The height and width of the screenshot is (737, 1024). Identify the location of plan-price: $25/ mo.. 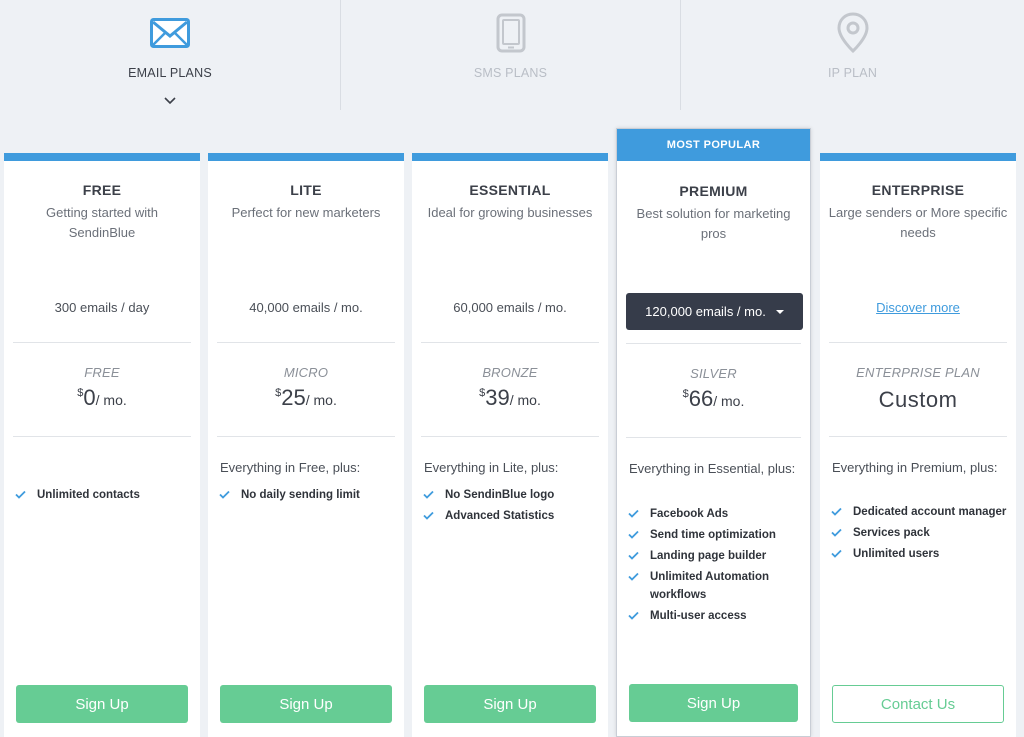
(306, 398).